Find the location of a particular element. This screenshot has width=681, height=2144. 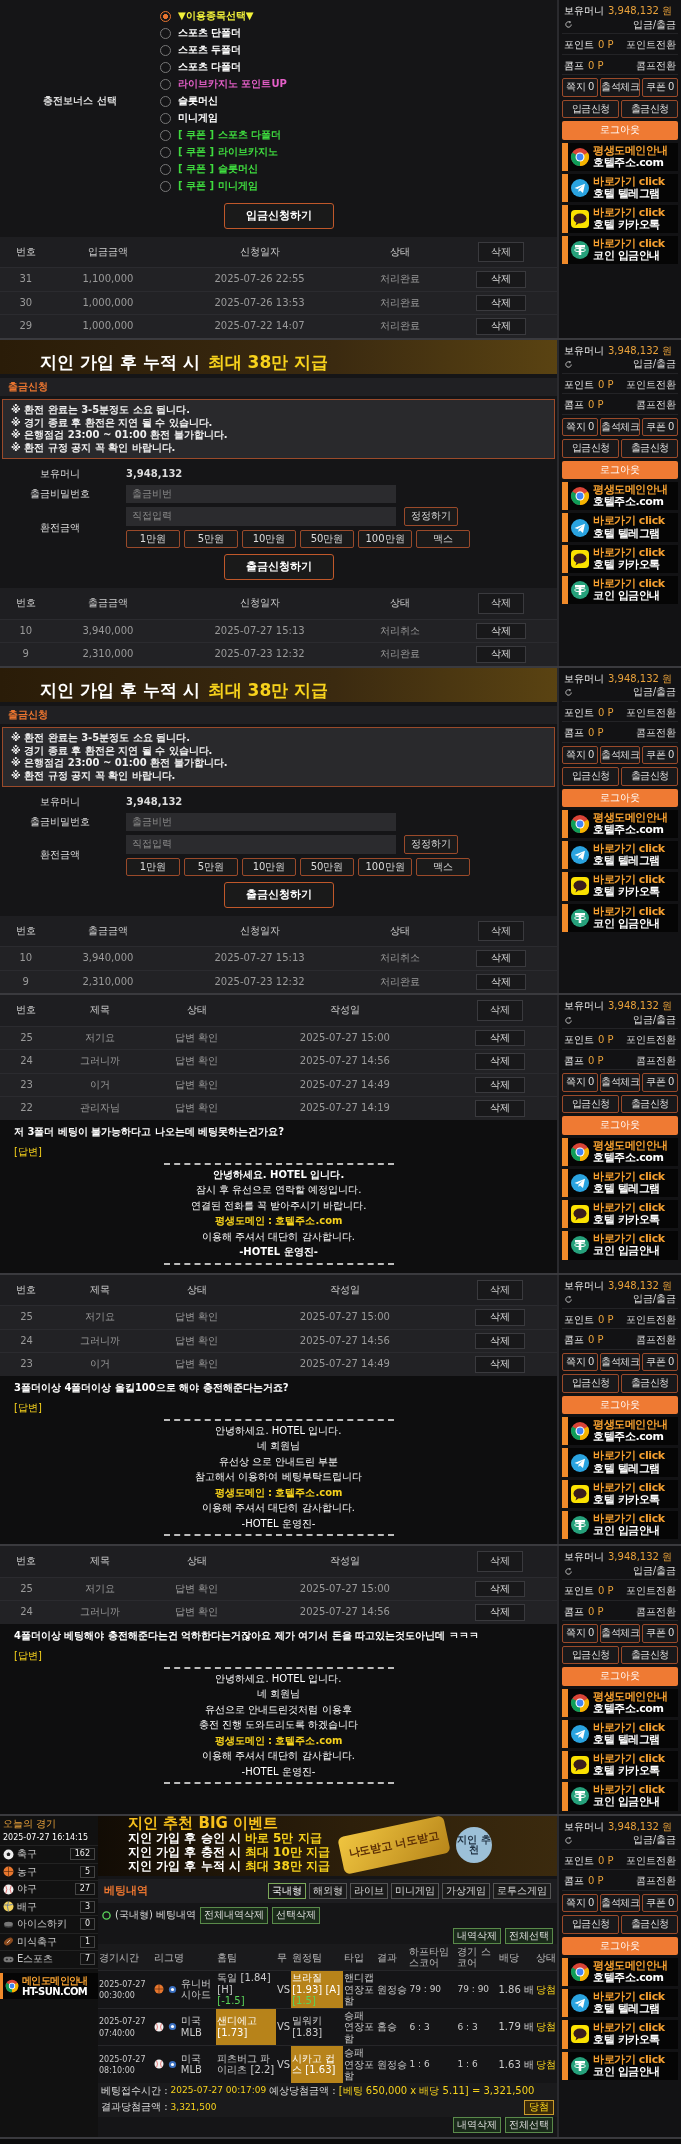

radio-button is located at coordinates (165, 16).